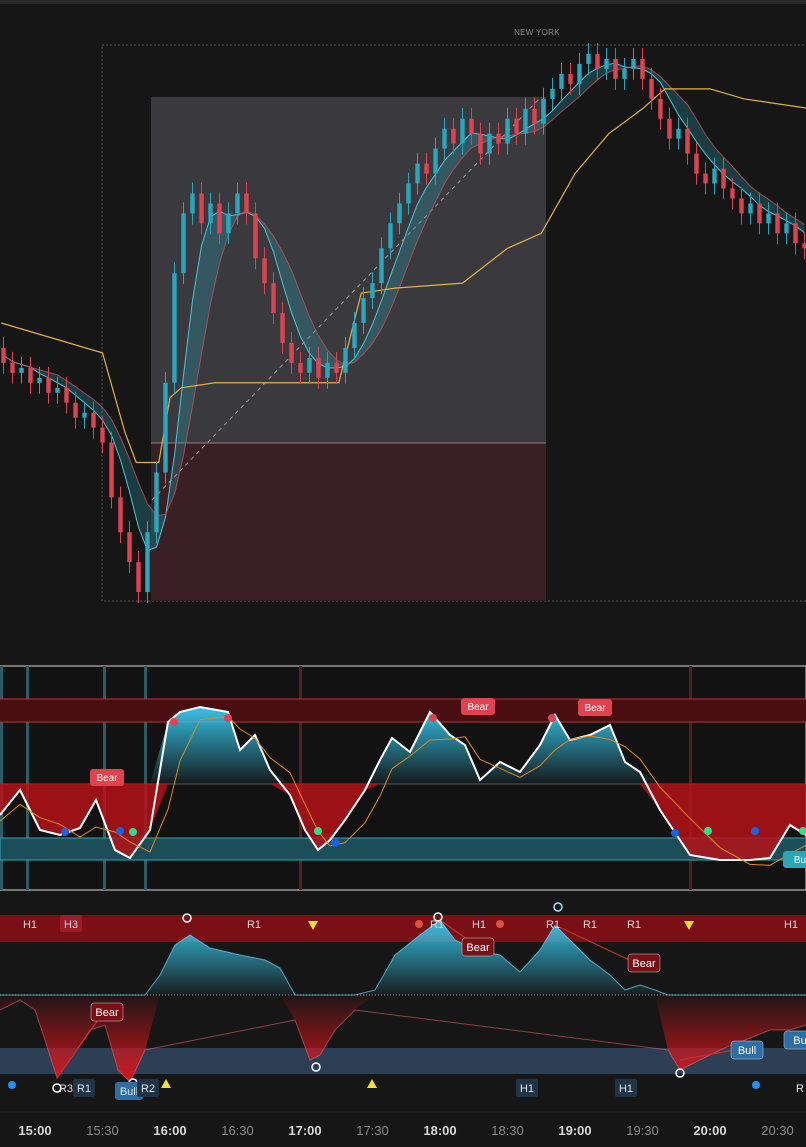  What do you see at coordinates (237, 1130) in the screenshot?
I see `x-tick-label: 16:30` at bounding box center [237, 1130].